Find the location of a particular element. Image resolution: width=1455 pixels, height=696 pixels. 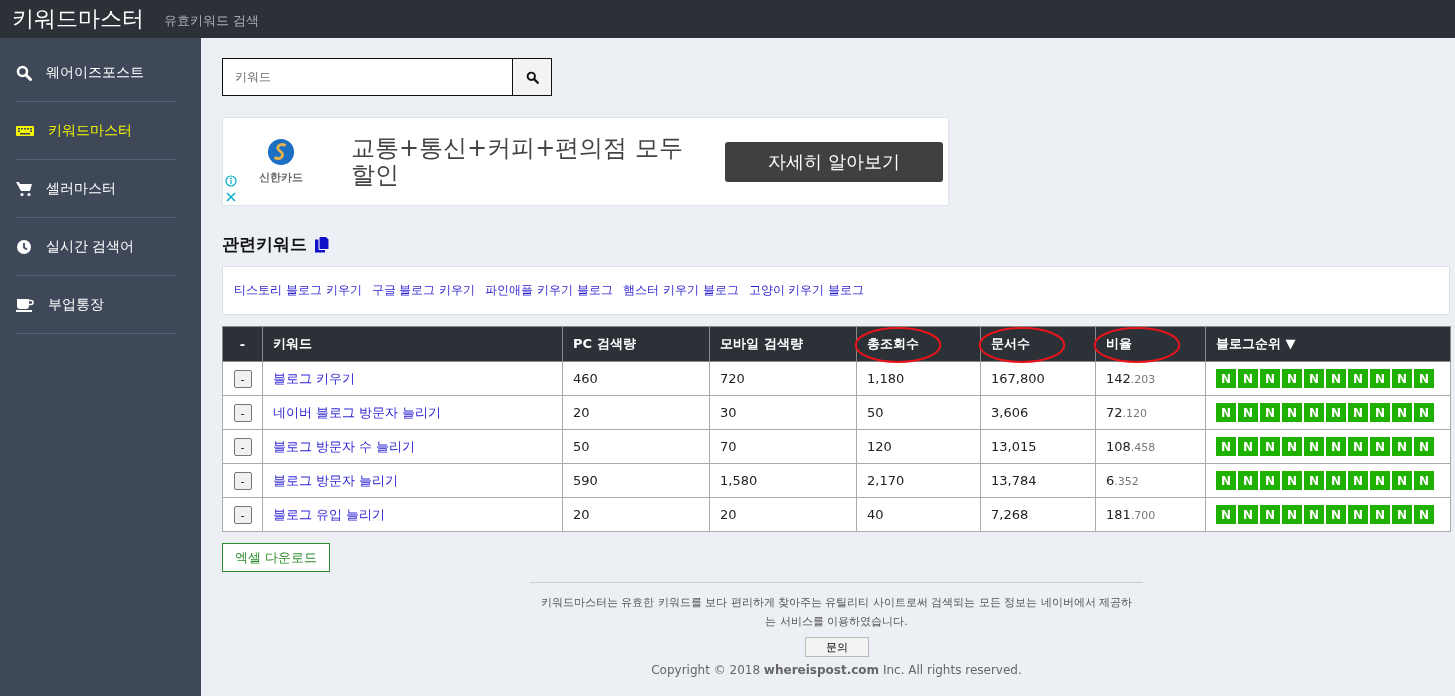

column-header: 총조회수 is located at coordinates (918, 344).